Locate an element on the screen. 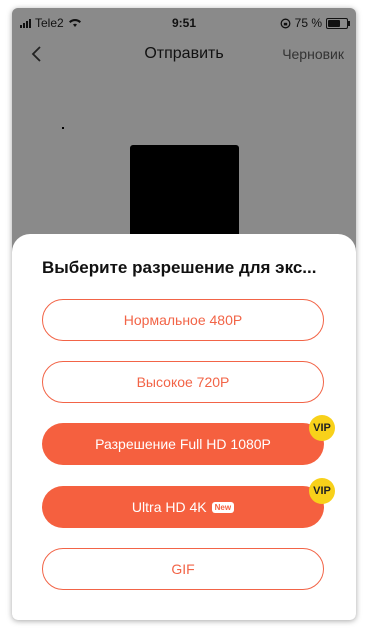 The image size is (368, 631). option-label: Высокое 720P is located at coordinates (183, 382).